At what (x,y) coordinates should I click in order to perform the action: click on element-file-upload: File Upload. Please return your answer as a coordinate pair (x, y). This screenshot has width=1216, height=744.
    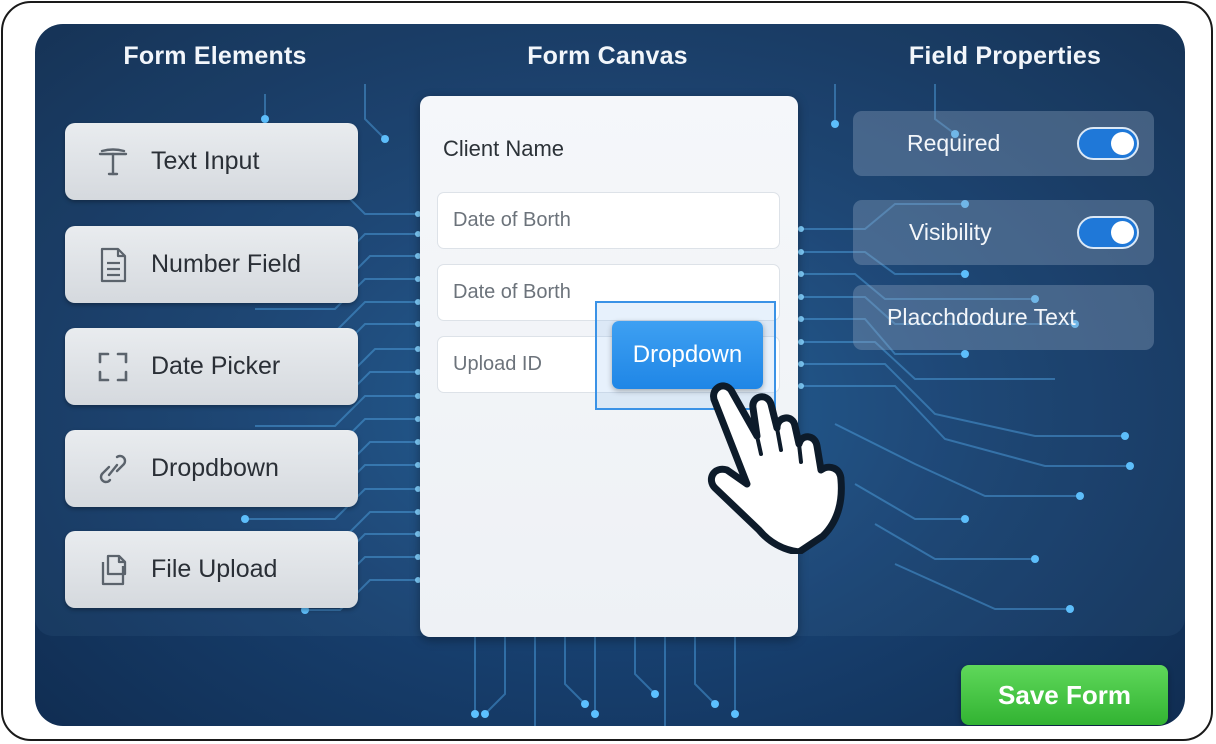
    Looking at the image, I should click on (211, 569).